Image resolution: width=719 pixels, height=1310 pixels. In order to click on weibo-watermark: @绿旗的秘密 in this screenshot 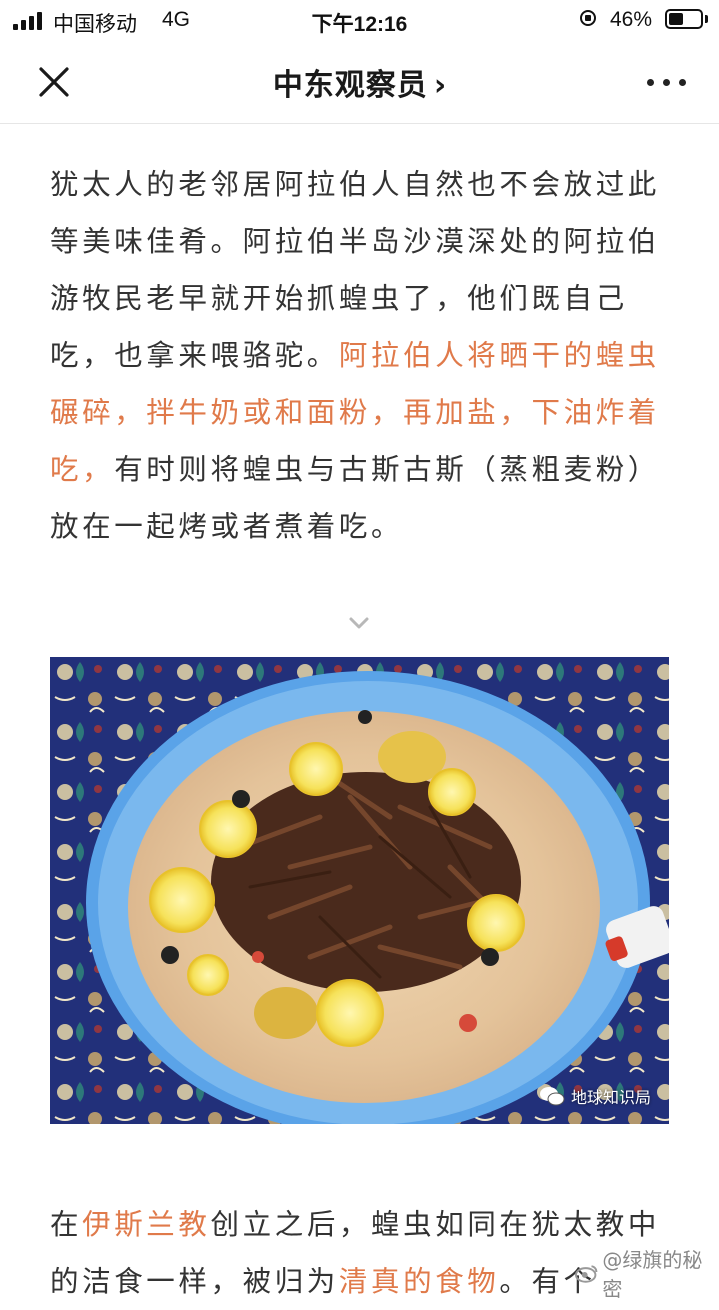, I will do `click(647, 1273)`.